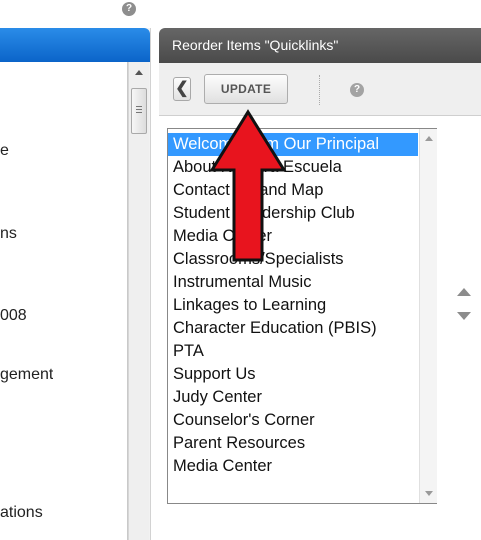 Image resolution: width=481 pixels, height=540 pixels. What do you see at coordinates (293, 351) in the screenshot?
I see `list-item: PTA` at bounding box center [293, 351].